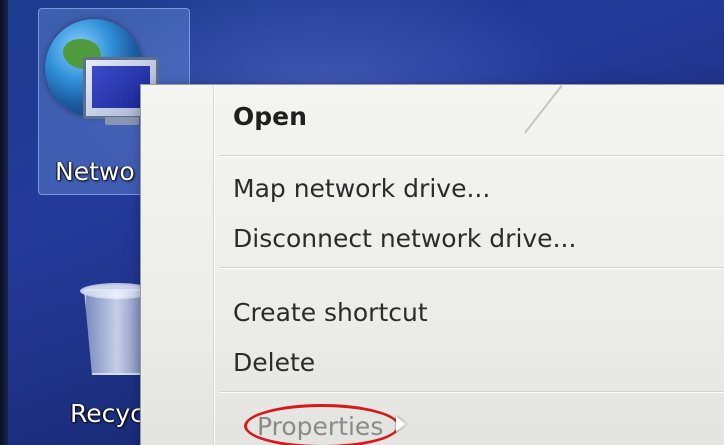  Describe the element at coordinates (4, 222) in the screenshot. I see `screen-bezel` at that location.